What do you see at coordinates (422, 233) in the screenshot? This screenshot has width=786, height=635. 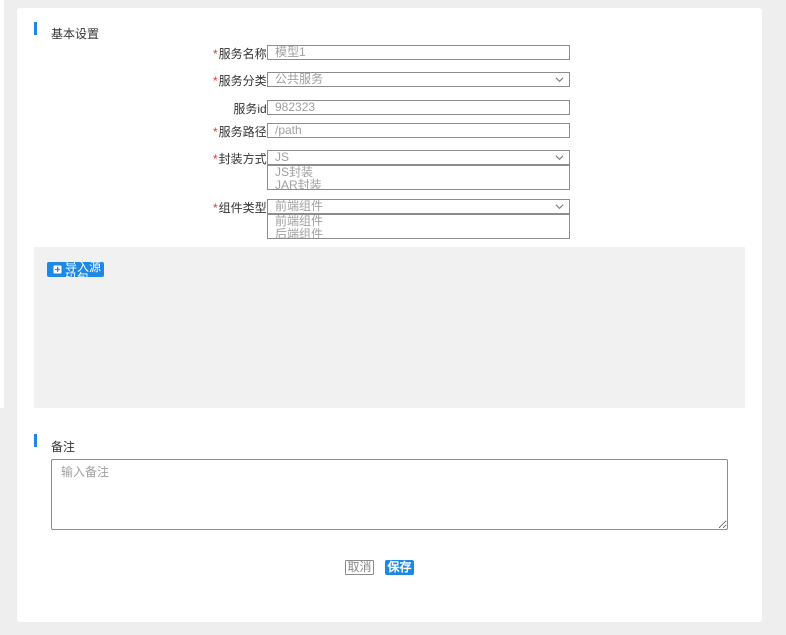 I see `component-type-option: 后端组件` at bounding box center [422, 233].